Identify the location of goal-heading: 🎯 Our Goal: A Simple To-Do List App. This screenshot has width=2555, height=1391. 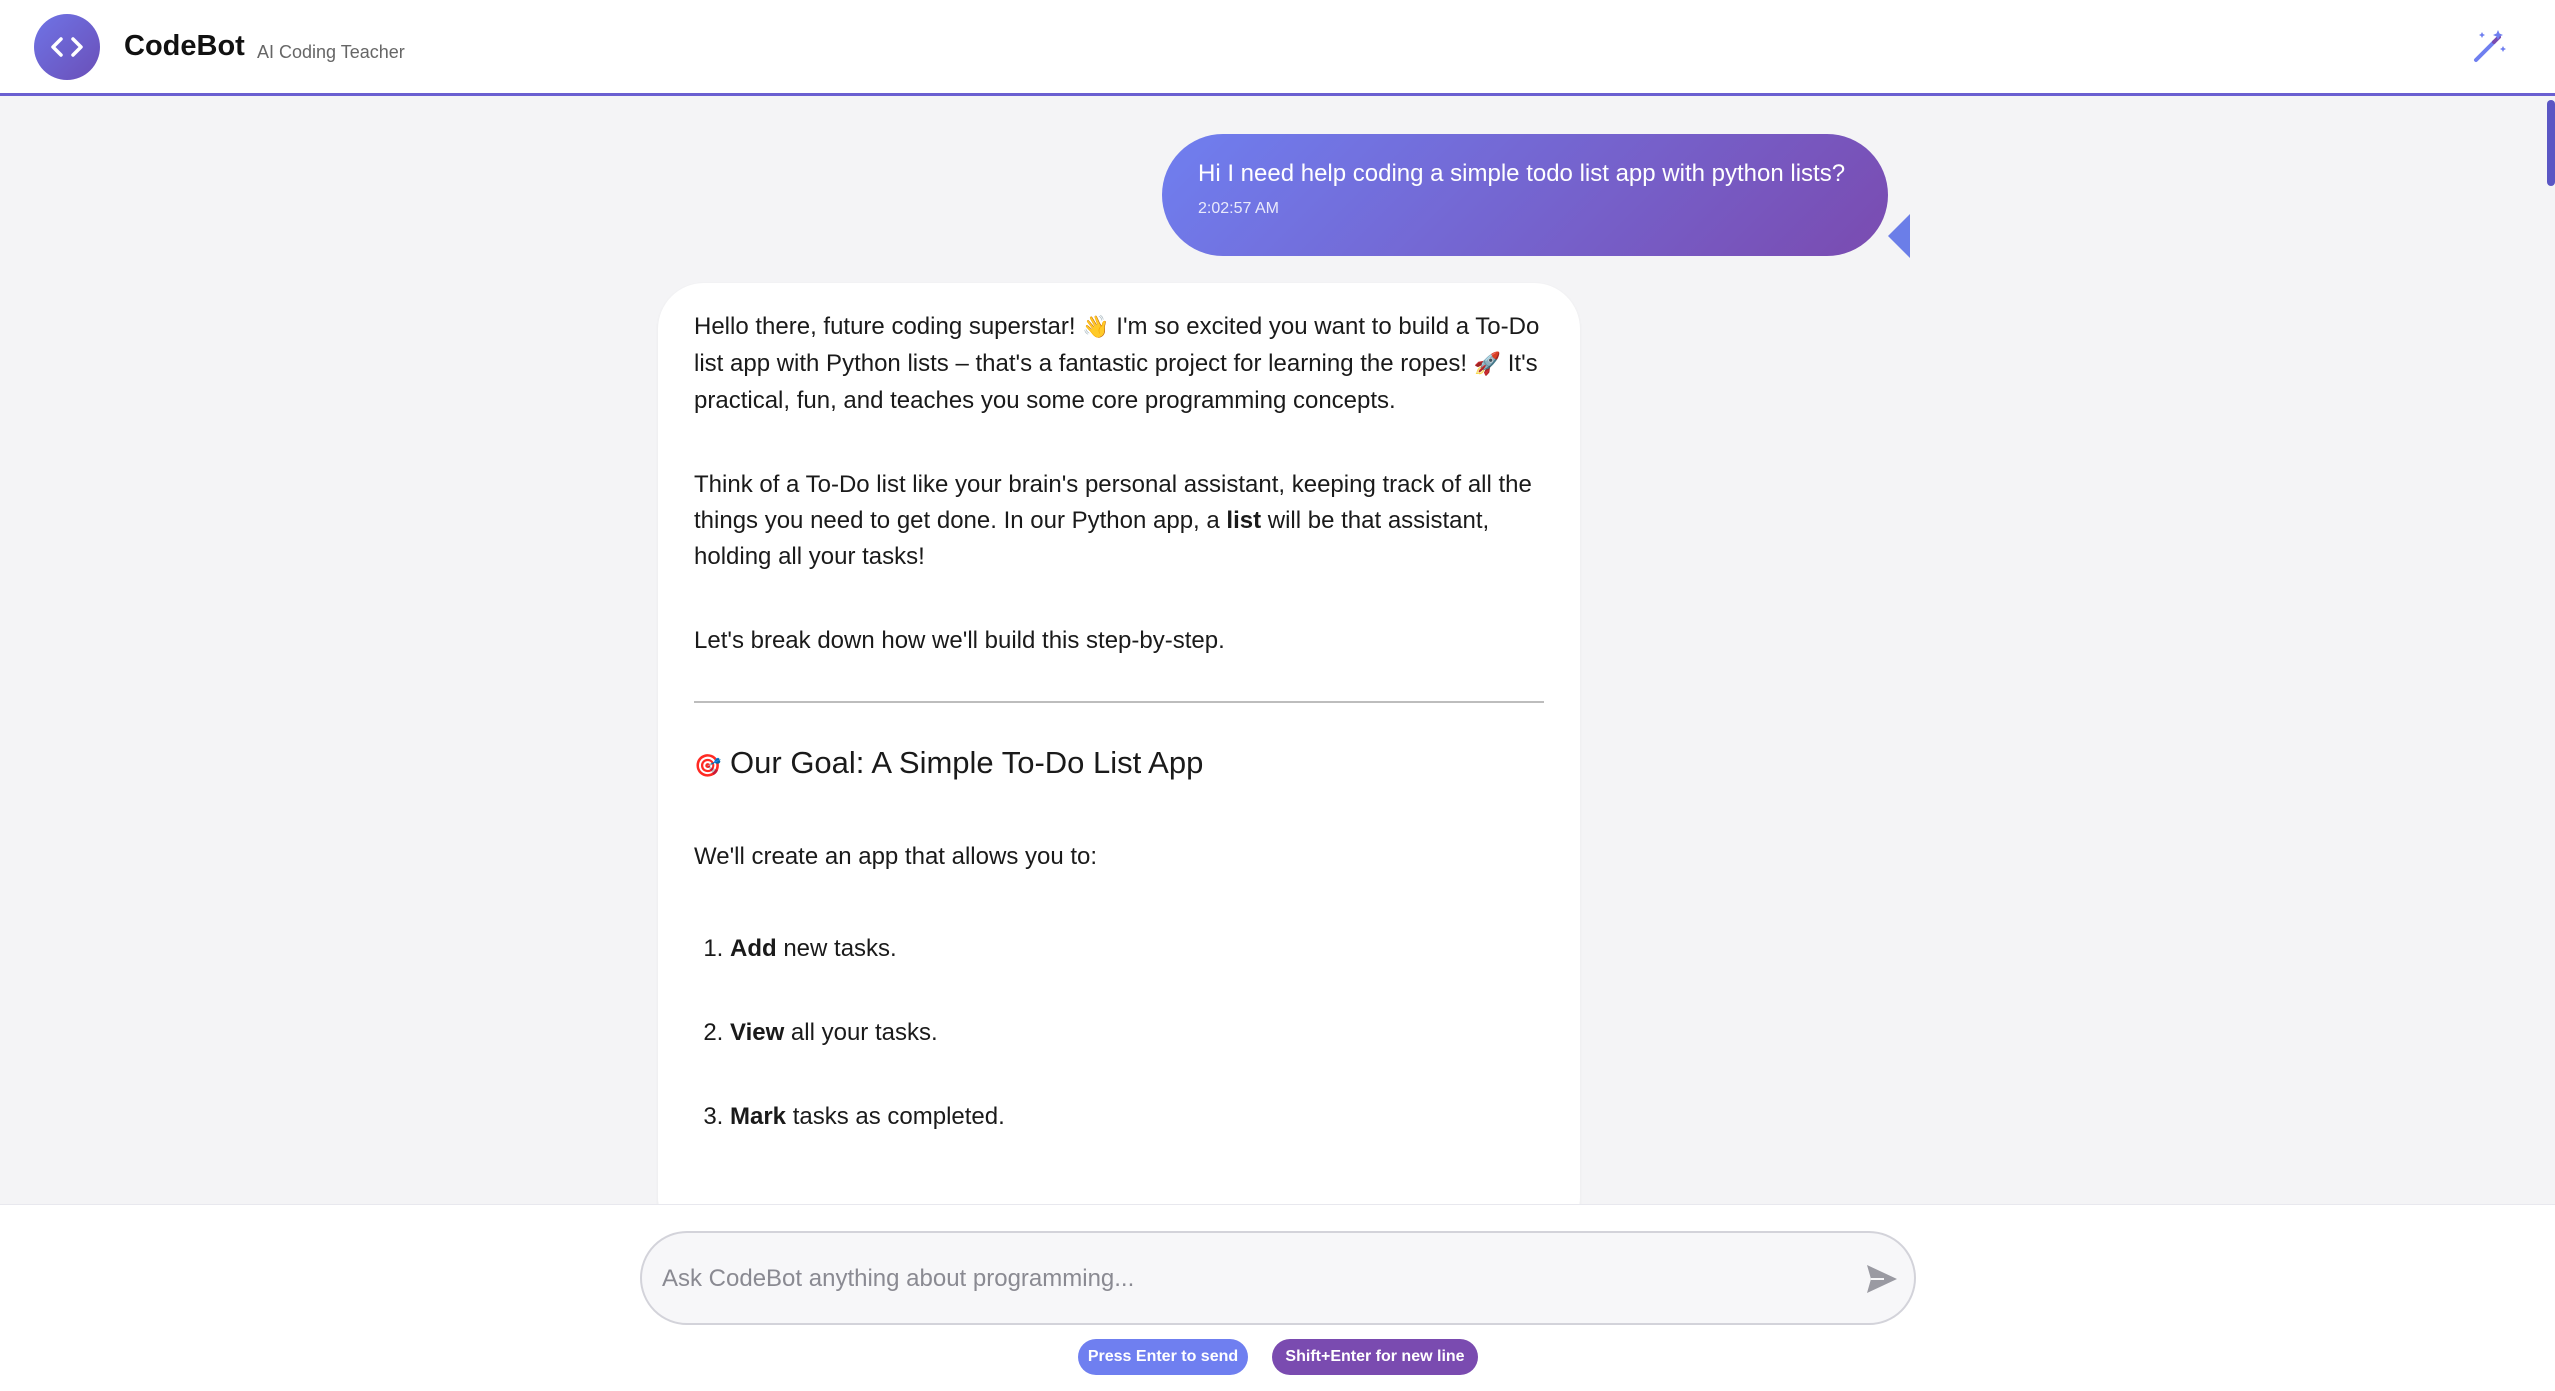
(1119, 765).